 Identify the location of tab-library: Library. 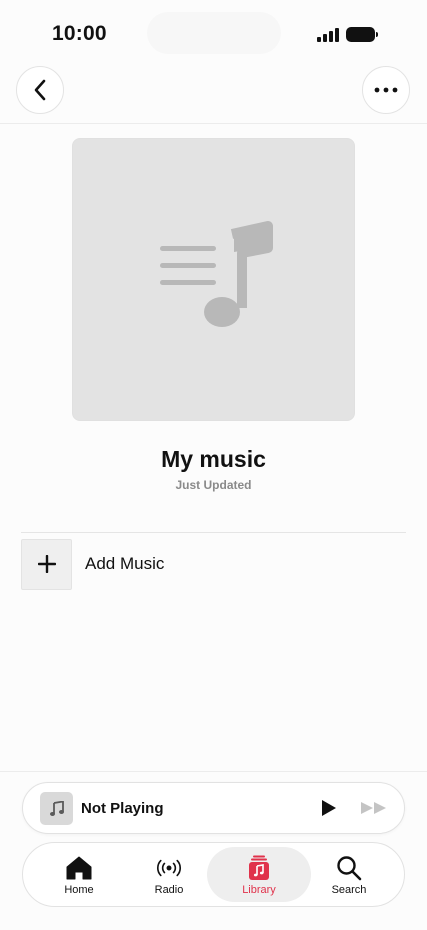
(259, 874).